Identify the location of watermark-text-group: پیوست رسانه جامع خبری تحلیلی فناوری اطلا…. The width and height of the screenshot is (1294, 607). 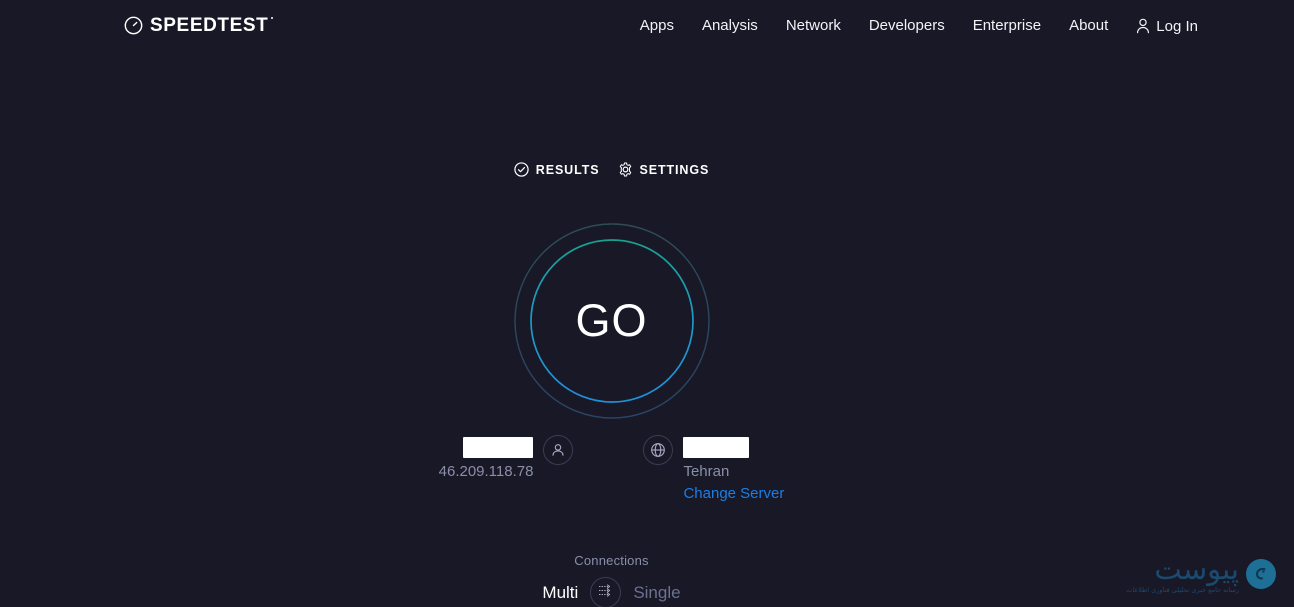
(1183, 572).